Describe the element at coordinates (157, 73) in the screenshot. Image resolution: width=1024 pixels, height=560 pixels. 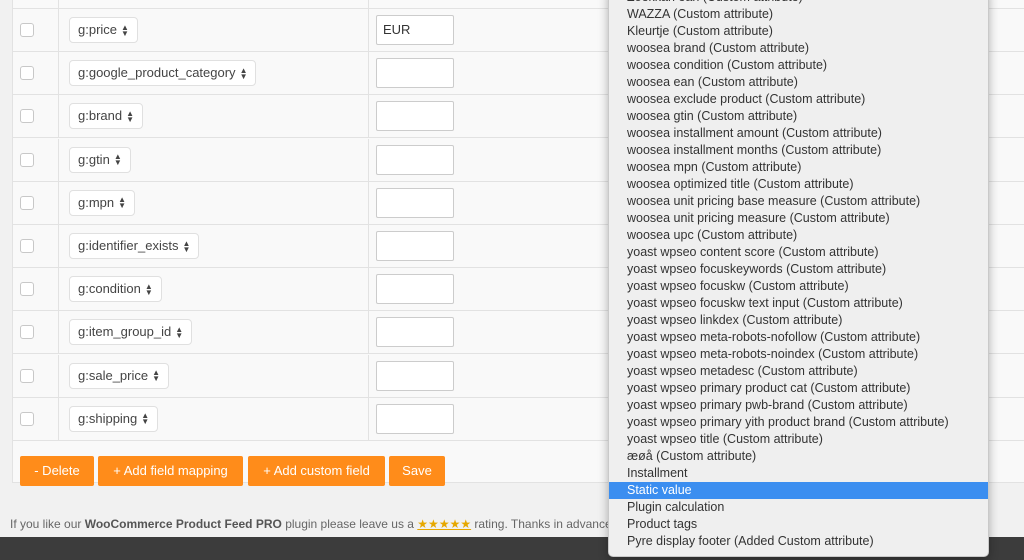
I see `field-select-value: g:google_product_category` at that location.